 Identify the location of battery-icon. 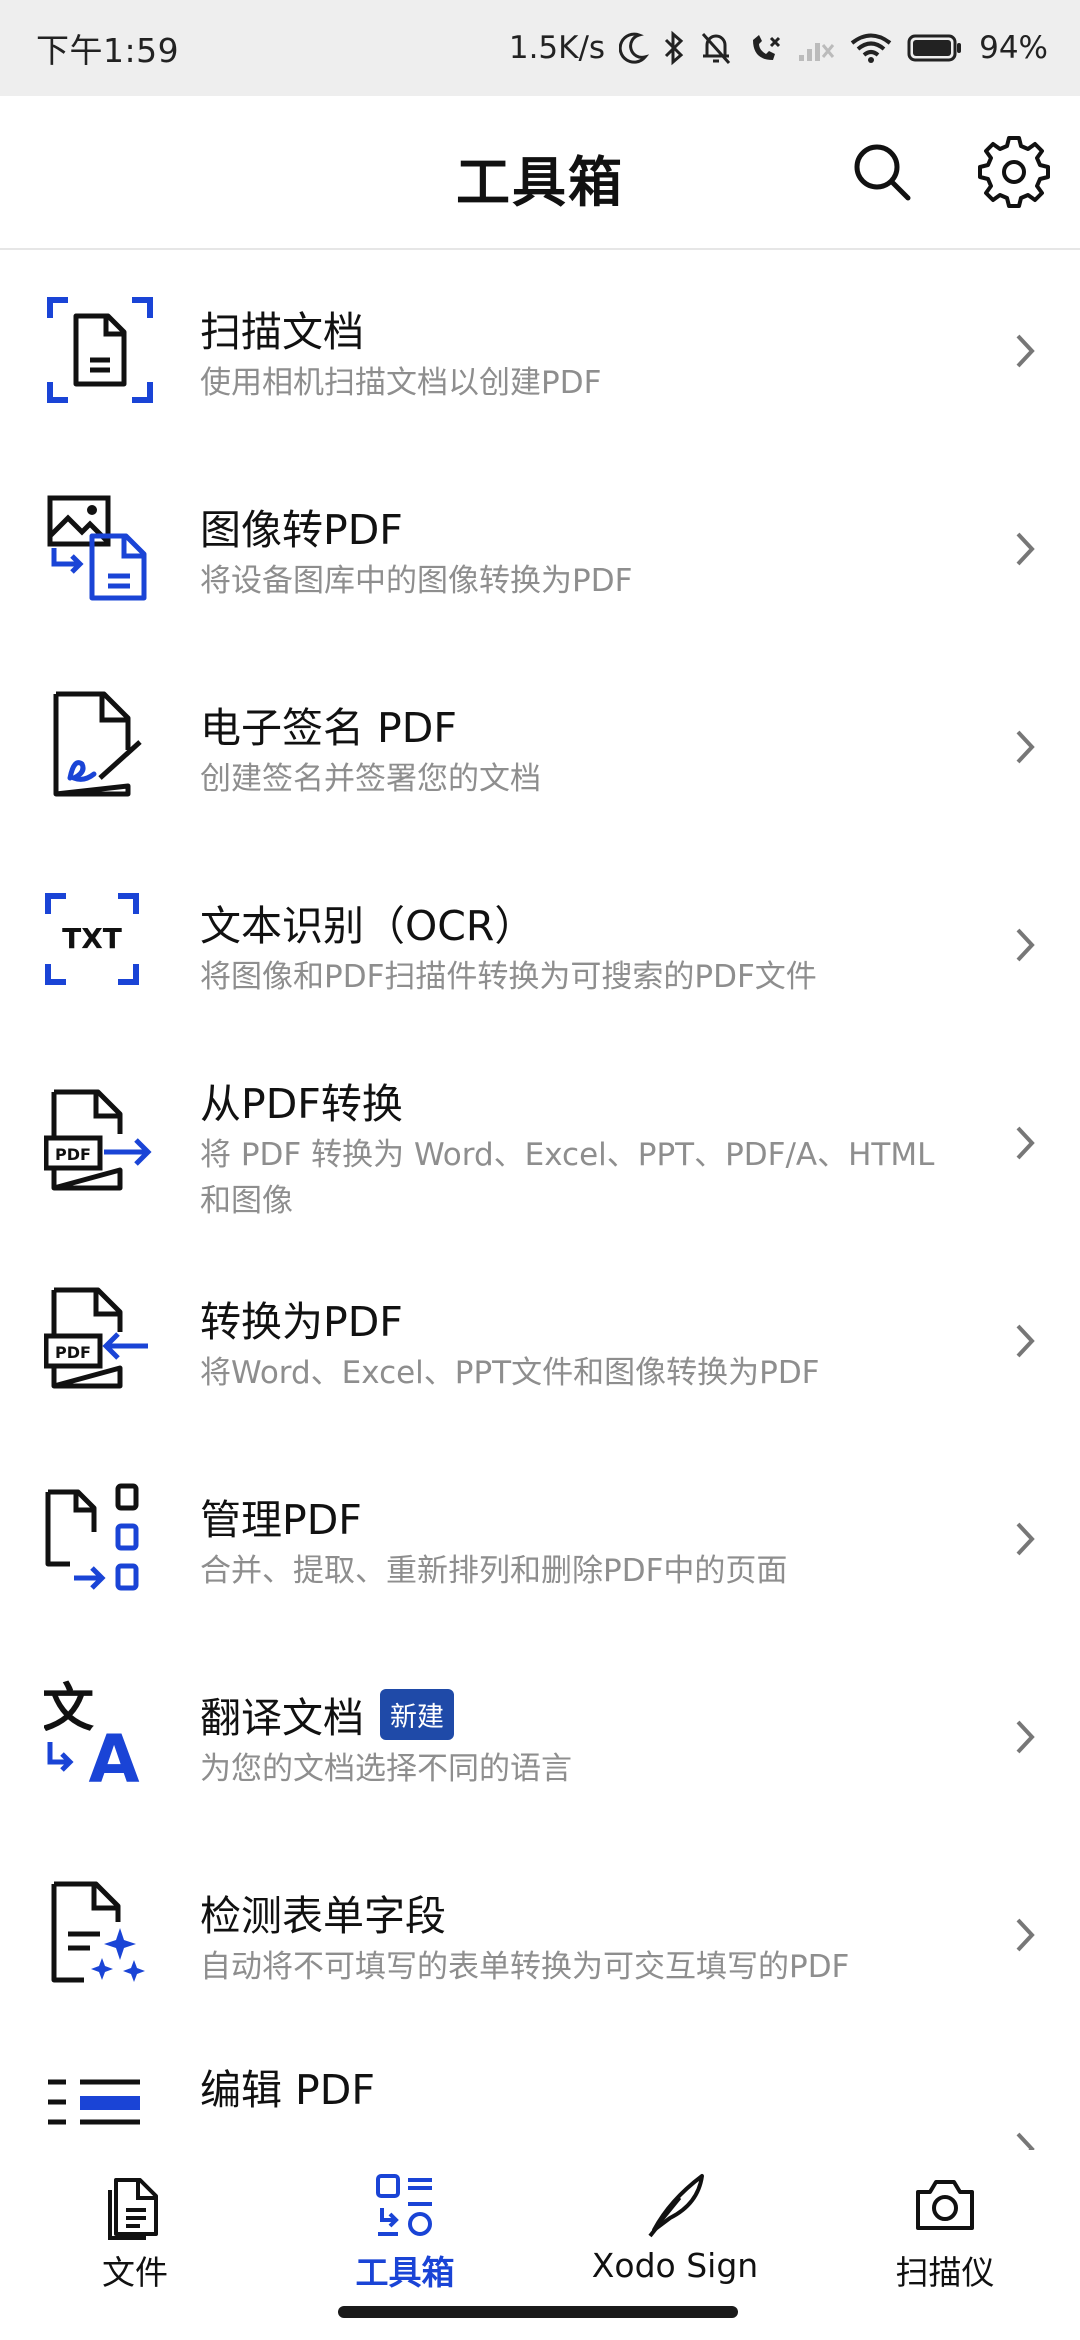
(934, 48).